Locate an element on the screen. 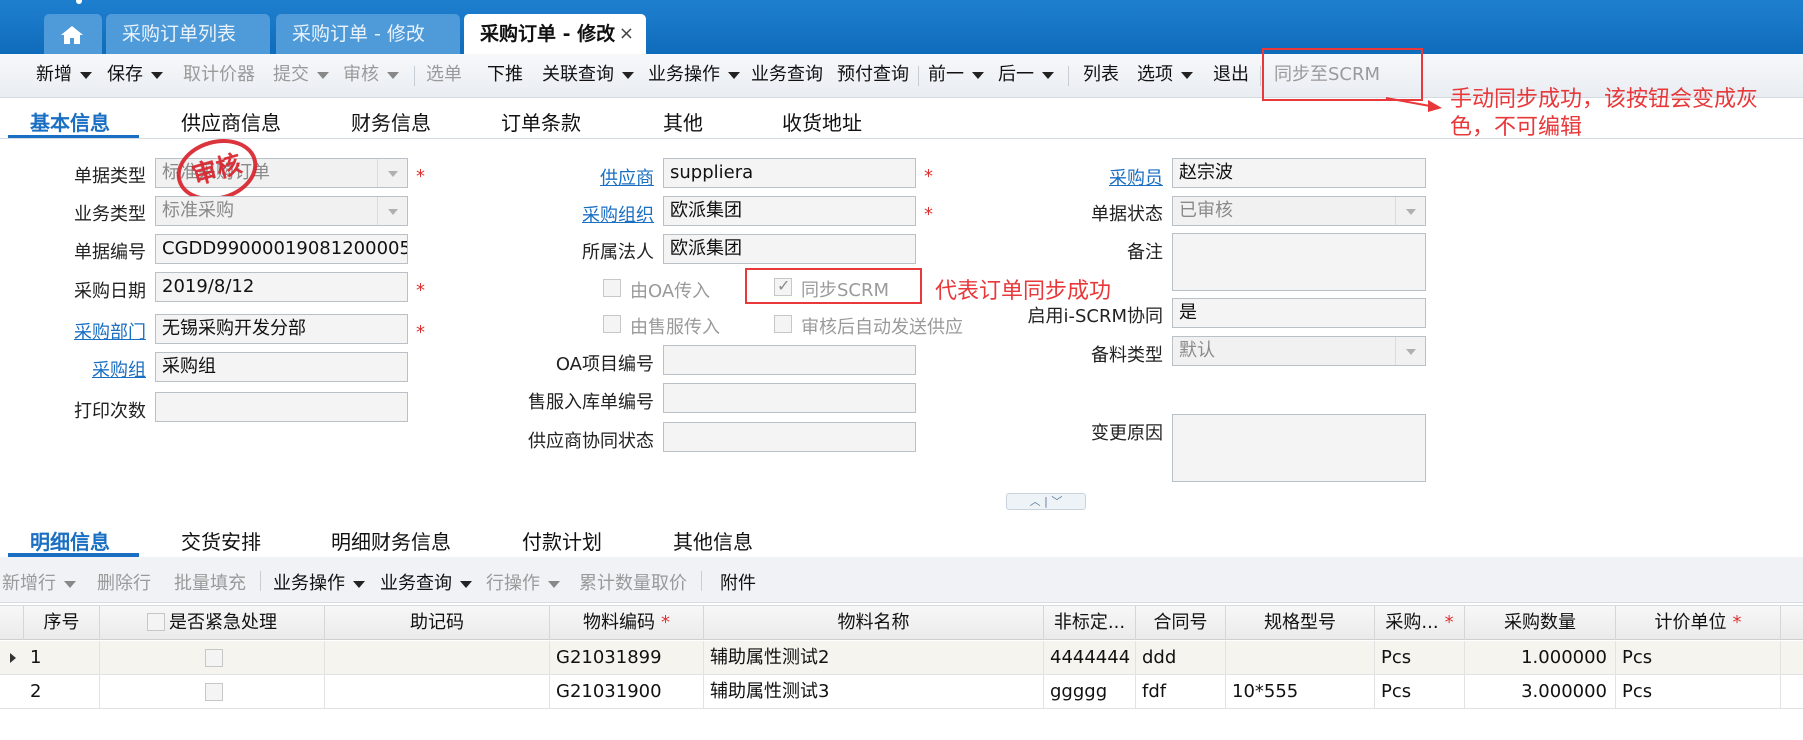 The width and height of the screenshot is (1803, 740). org-field: 欧派集团 is located at coordinates (789, 211).